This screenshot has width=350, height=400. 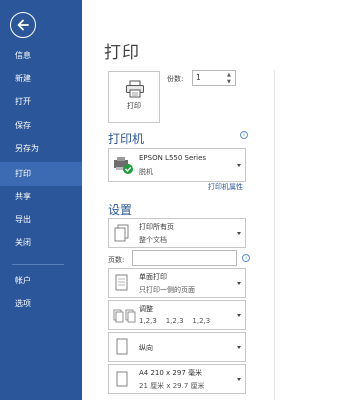 I want to click on nav-item-label: 共享, so click(x=23, y=196).